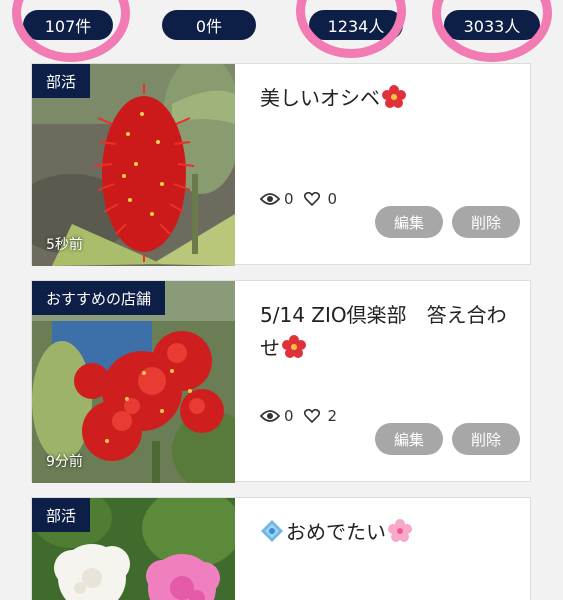 This screenshot has width=563, height=600. Describe the element at coordinates (133, 382) in the screenshot. I see `post-thumbnail: おすすめの店舗 9分前` at that location.